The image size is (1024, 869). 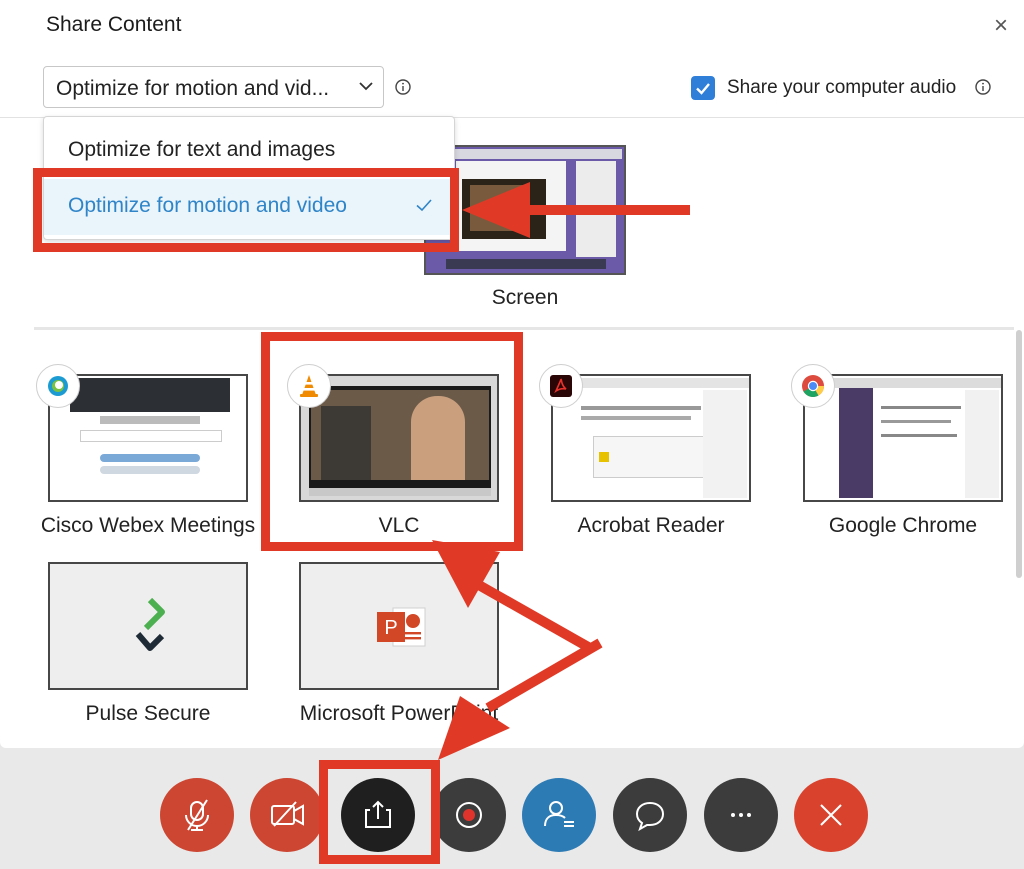 I want to click on arrow-to-motion-option, so click(x=576, y=210).